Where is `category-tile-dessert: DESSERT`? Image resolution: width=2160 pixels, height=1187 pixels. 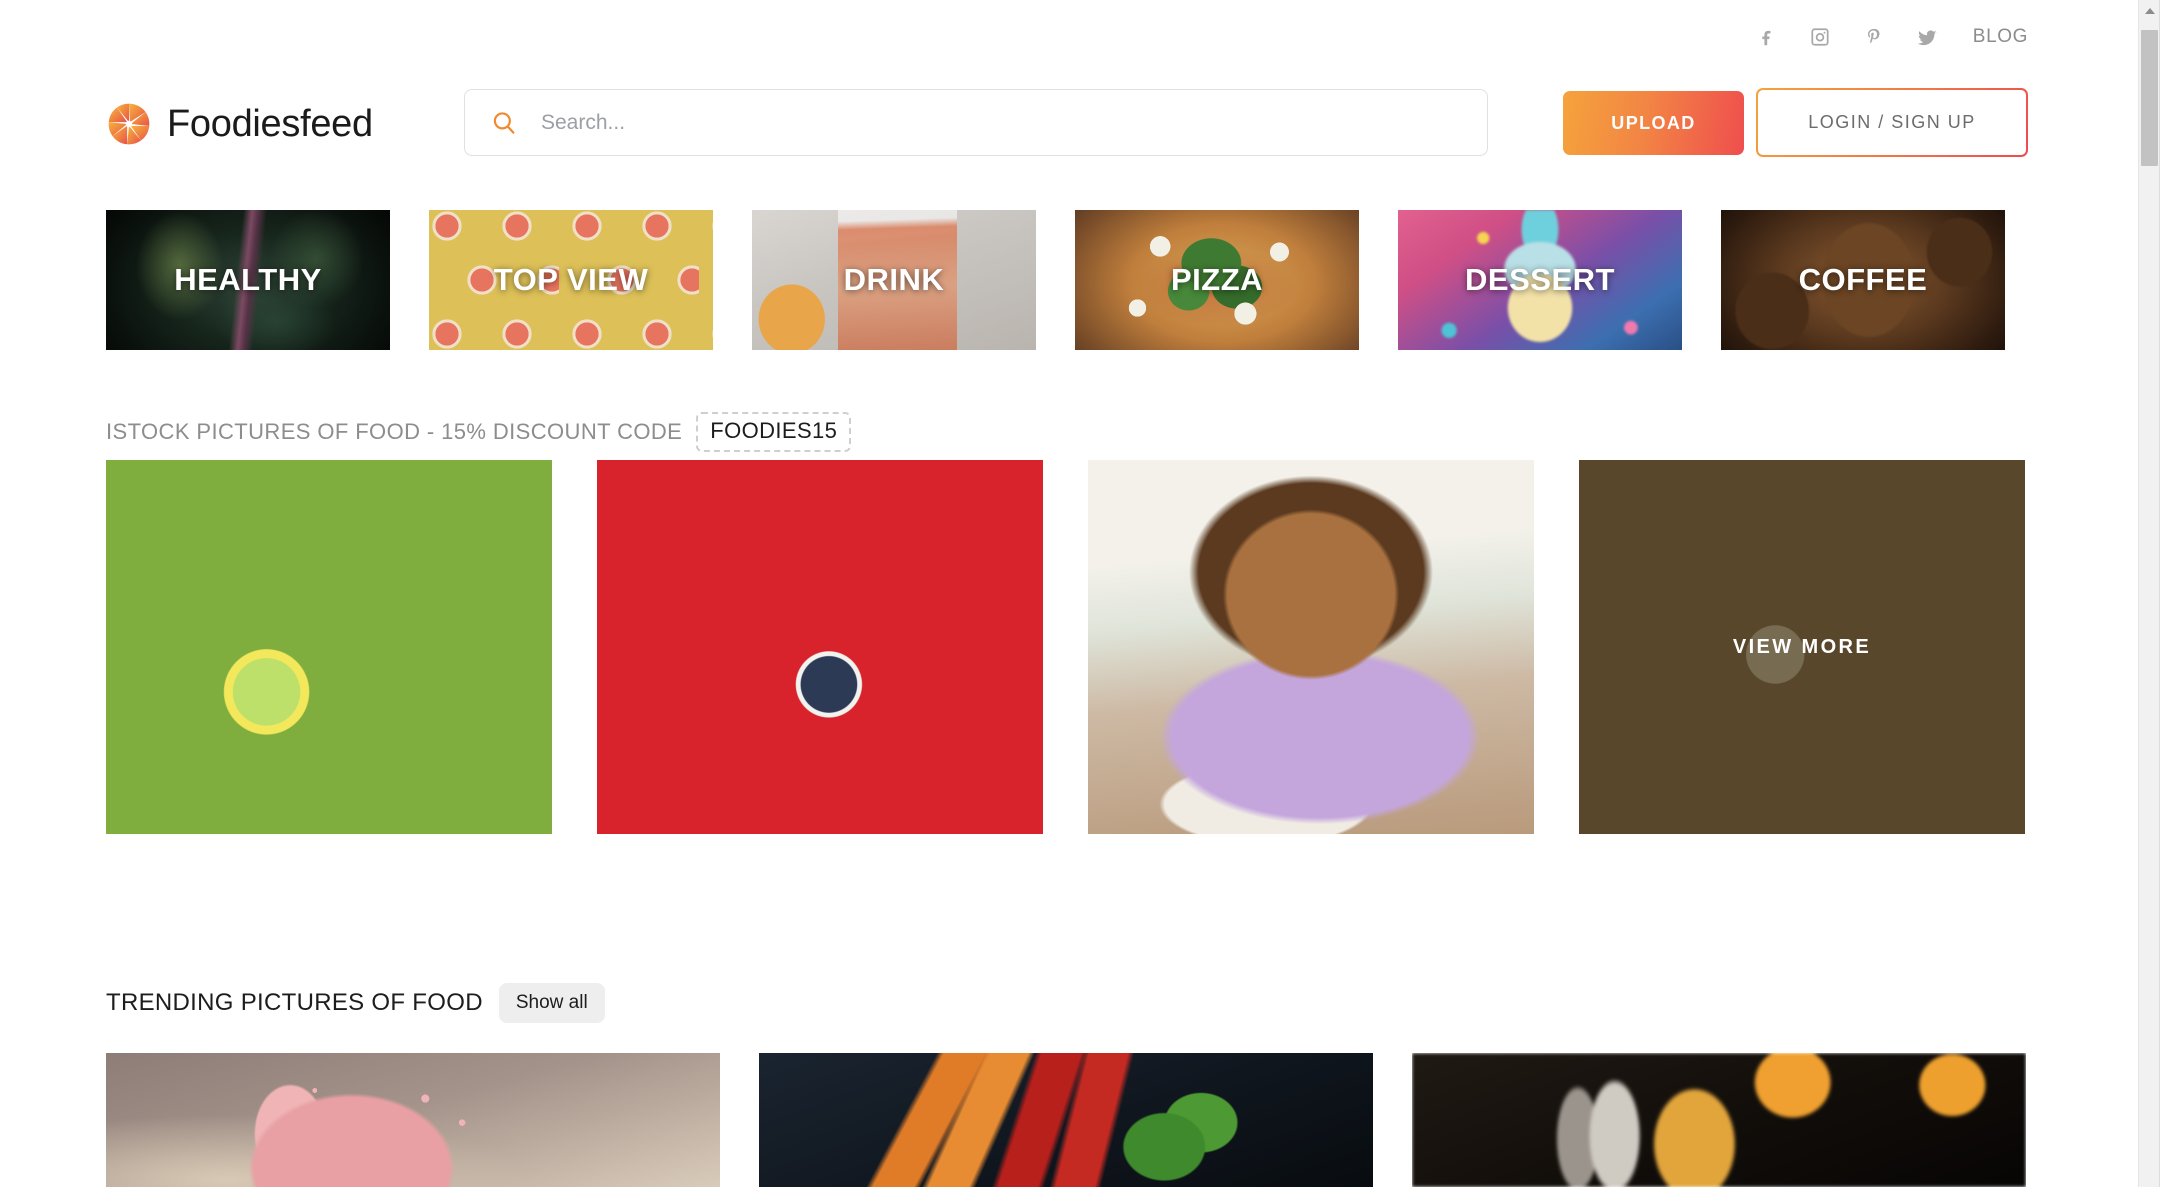 category-tile-dessert: DESSERT is located at coordinates (1540, 280).